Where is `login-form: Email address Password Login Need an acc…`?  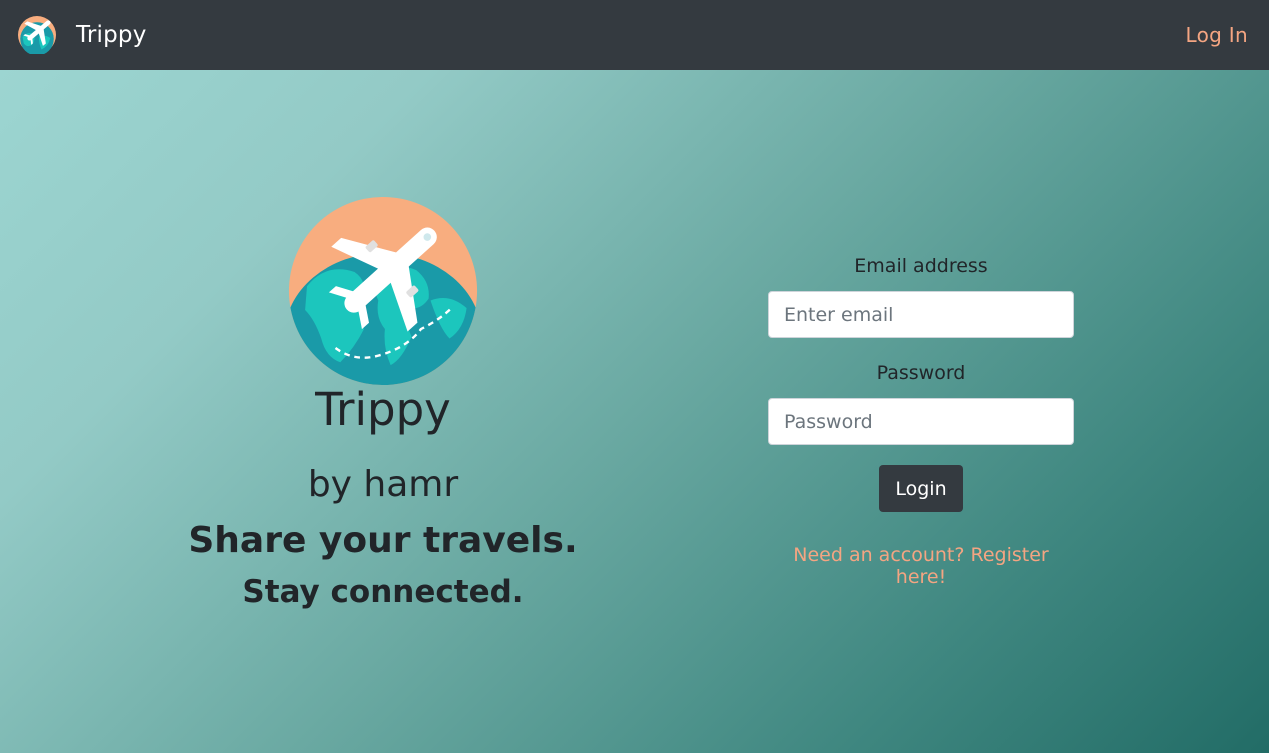 login-form: Email address Password Login Need an acc… is located at coordinates (921, 421).